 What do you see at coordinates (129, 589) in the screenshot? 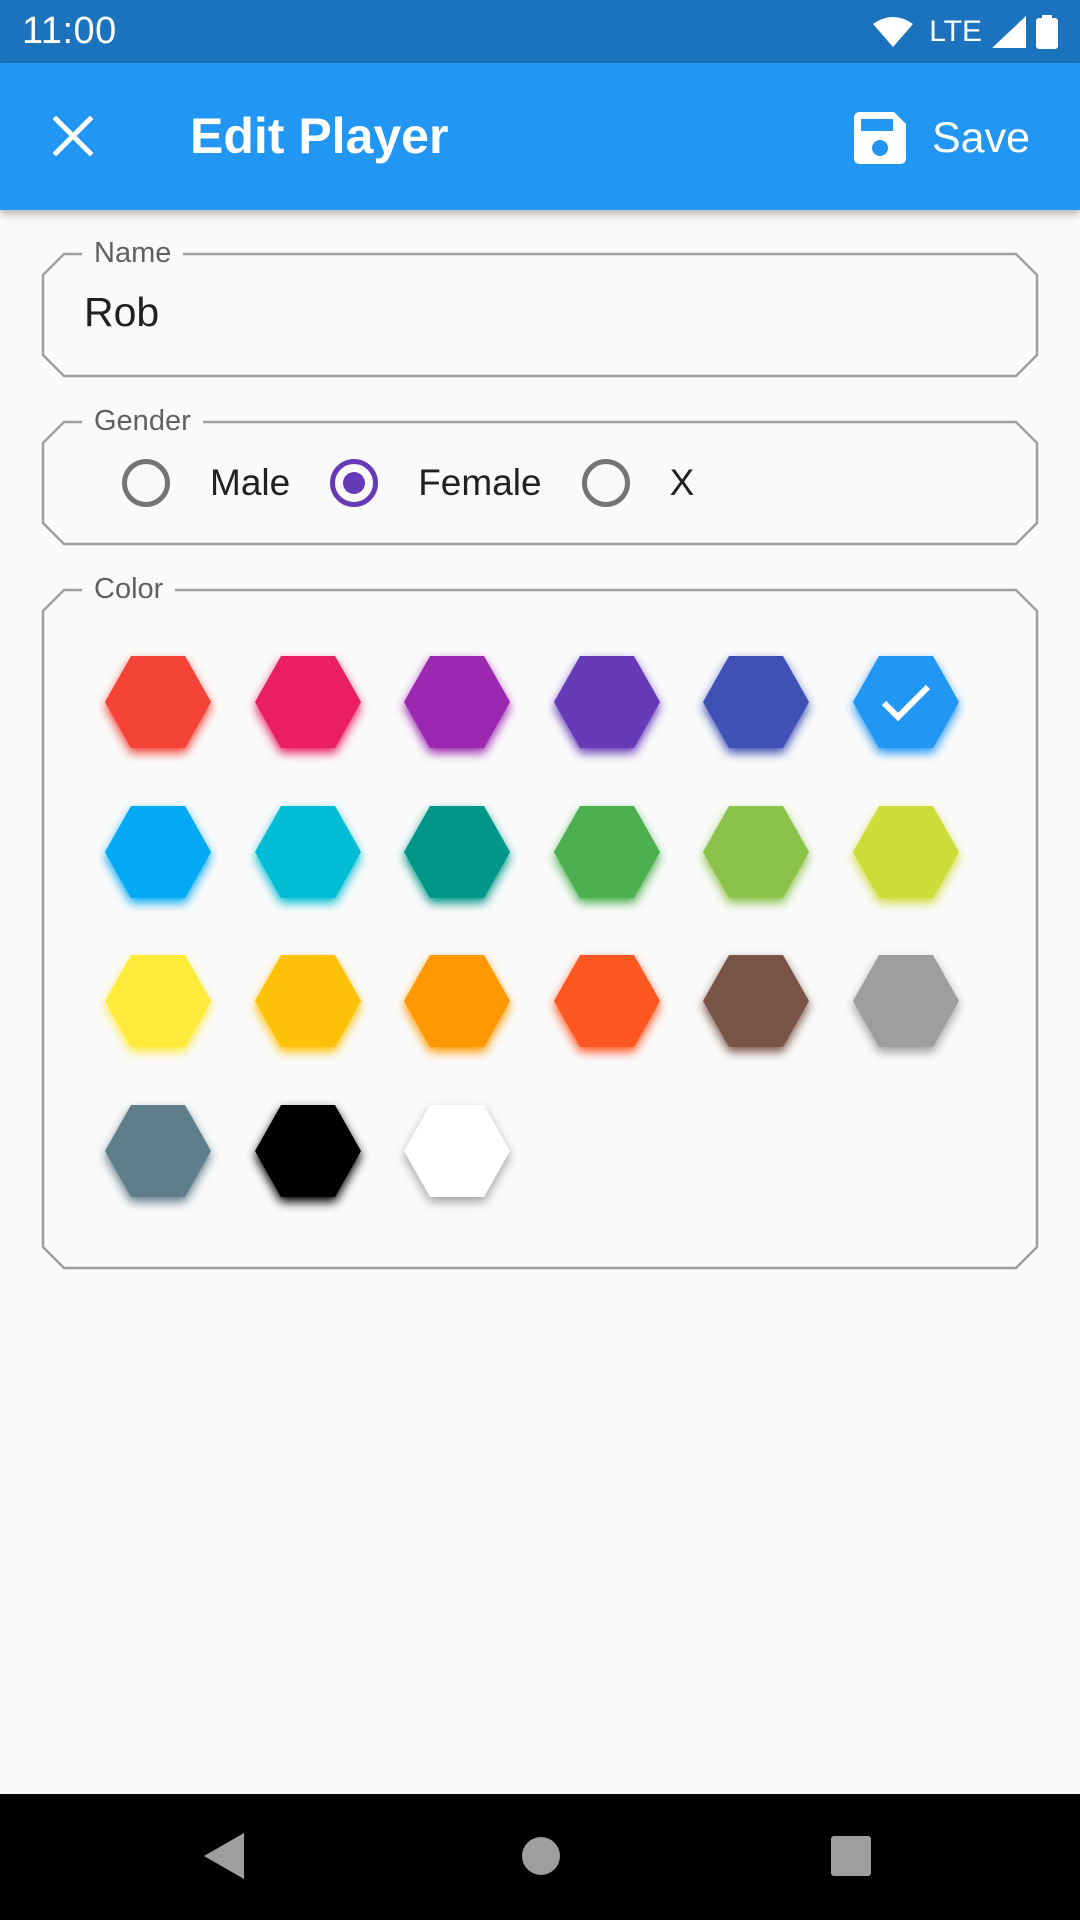
I see `color-field-label: Color` at bounding box center [129, 589].